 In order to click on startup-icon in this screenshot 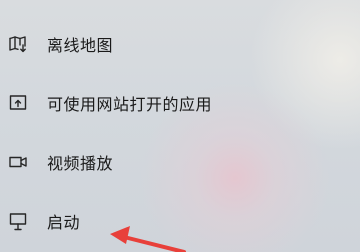, I will do `click(18, 221)`.